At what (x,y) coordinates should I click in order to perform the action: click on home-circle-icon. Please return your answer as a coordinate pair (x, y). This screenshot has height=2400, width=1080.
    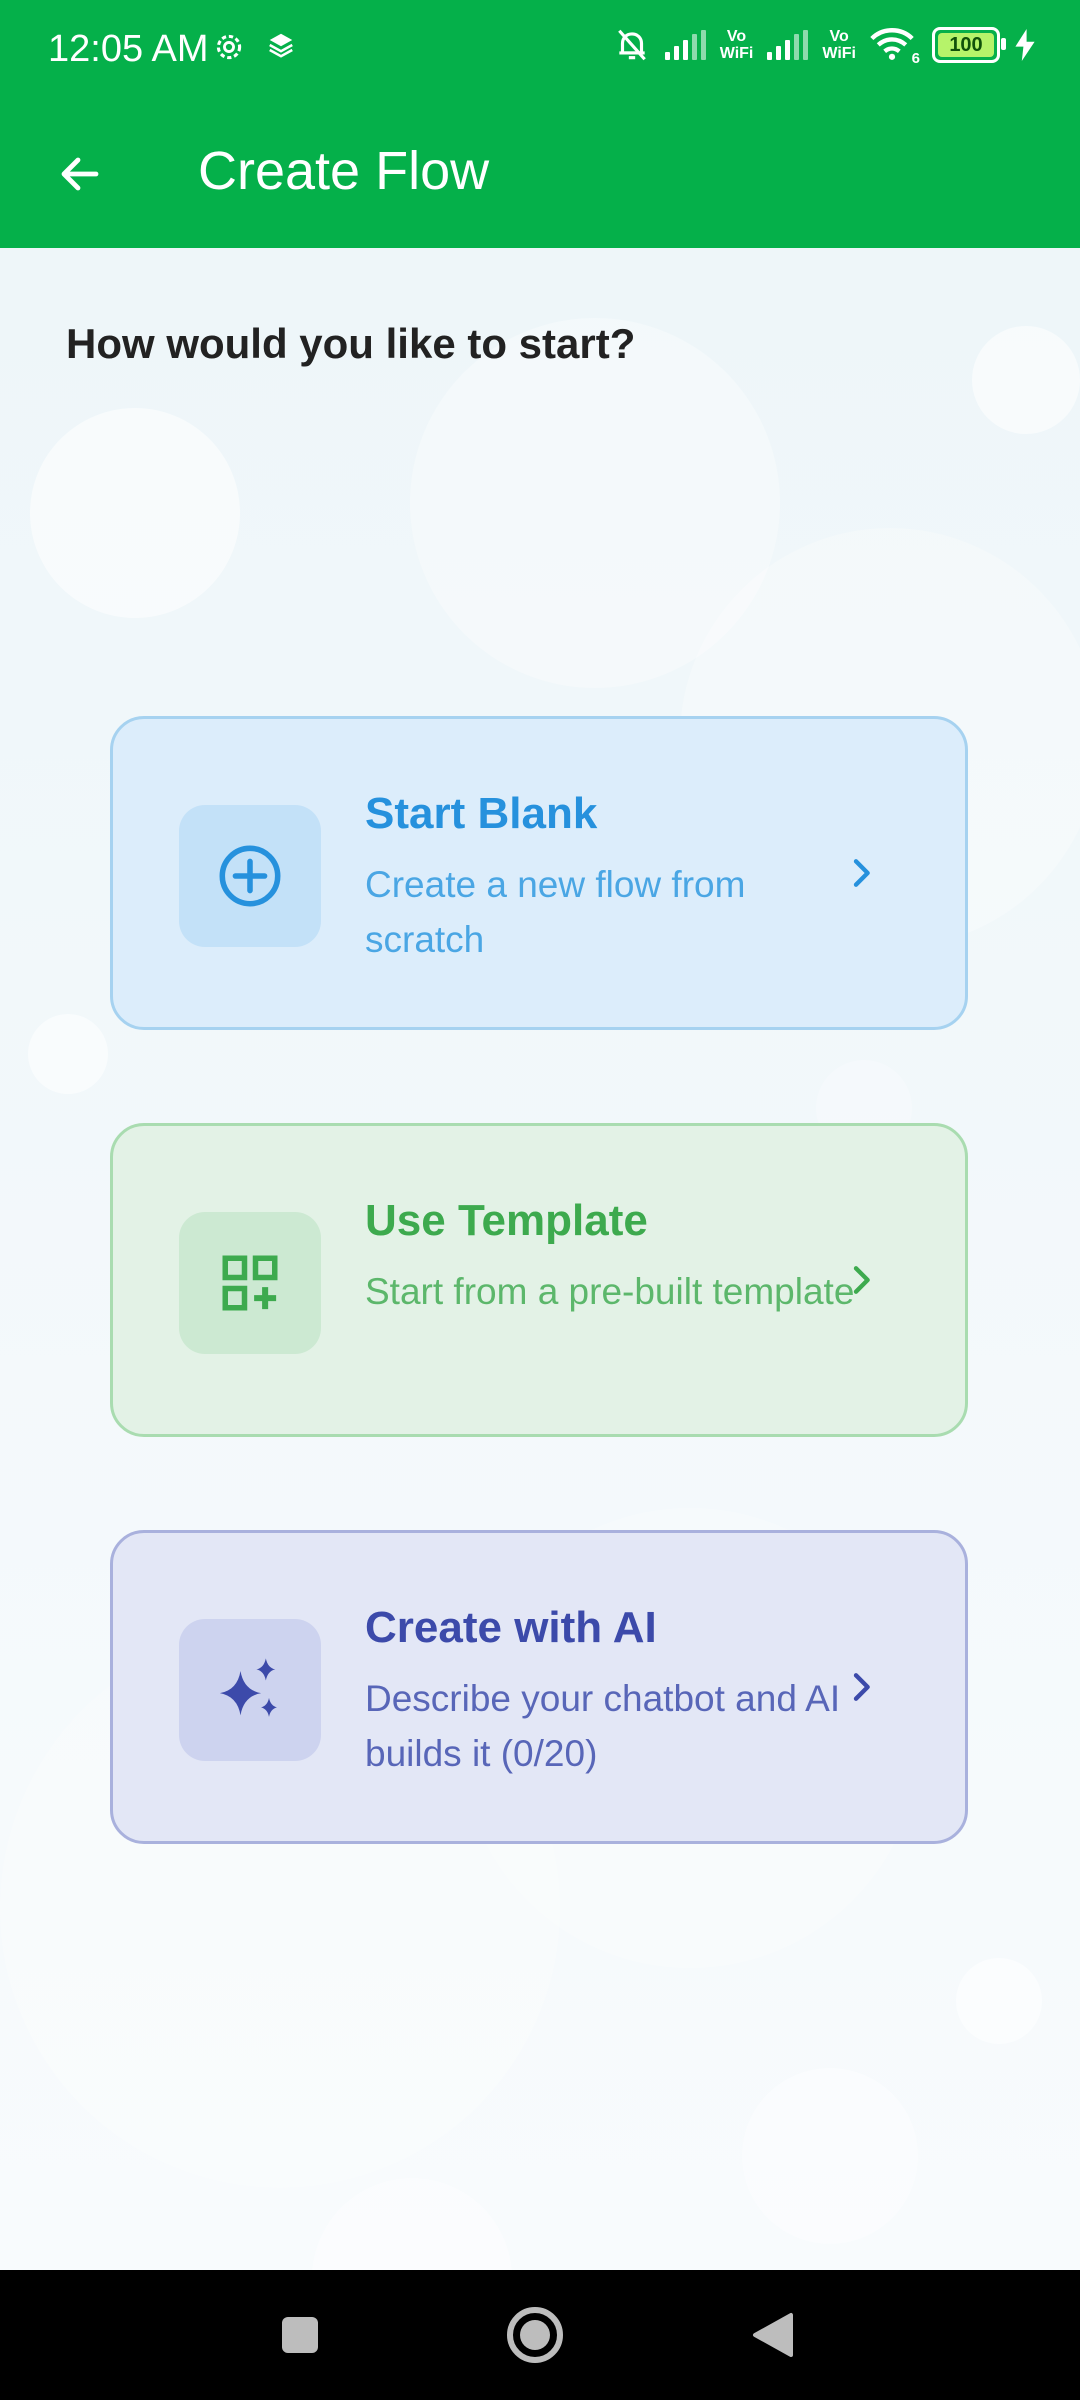
    Looking at the image, I should click on (535, 2335).